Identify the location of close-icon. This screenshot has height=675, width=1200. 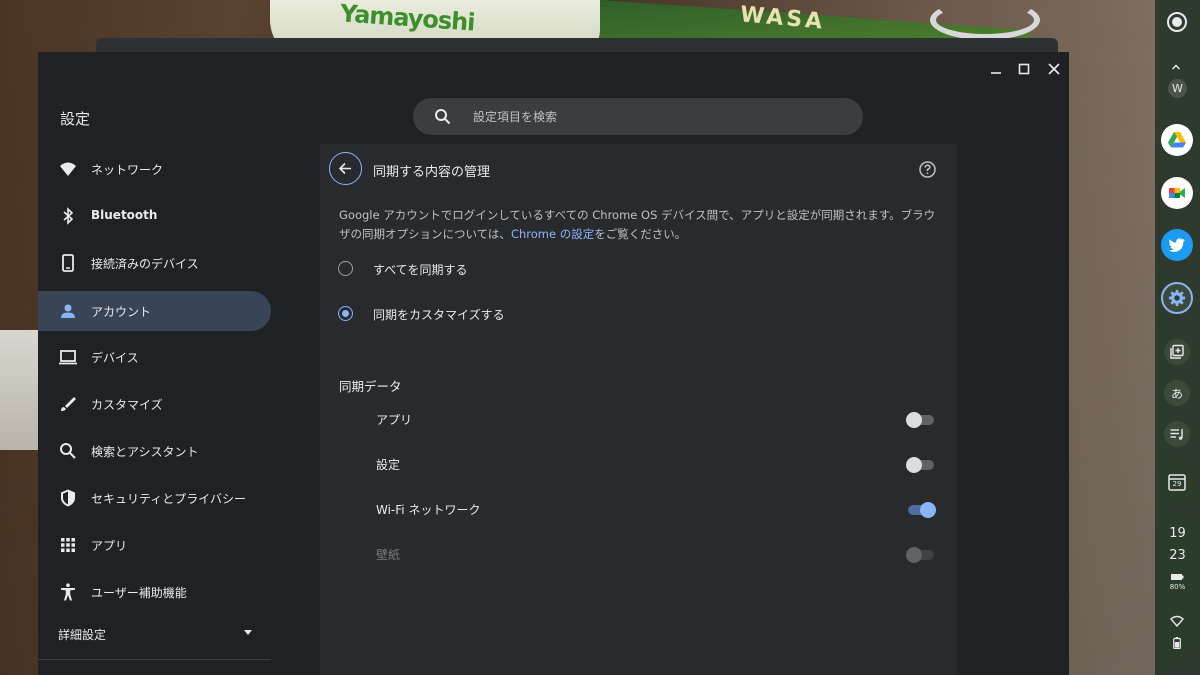
(1054, 69).